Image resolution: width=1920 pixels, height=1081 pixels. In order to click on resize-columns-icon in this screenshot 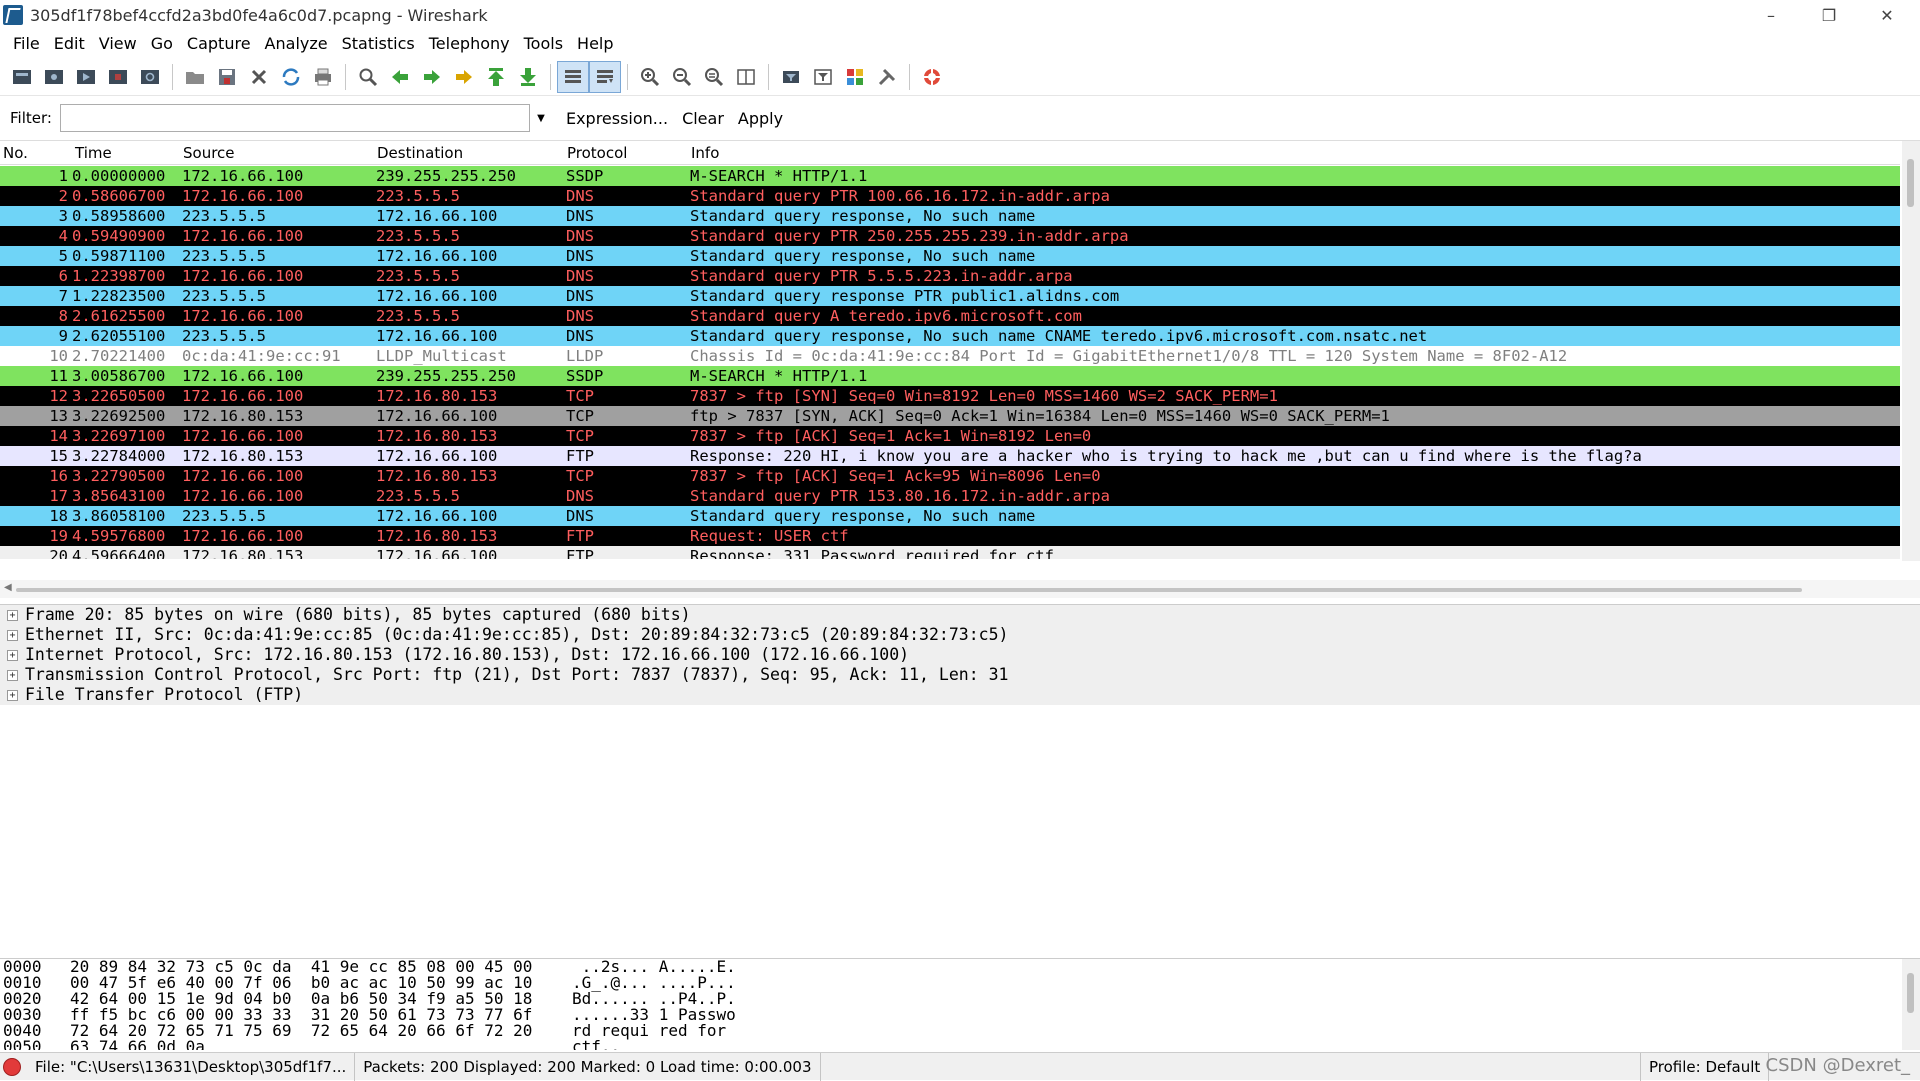, I will do `click(746, 77)`.